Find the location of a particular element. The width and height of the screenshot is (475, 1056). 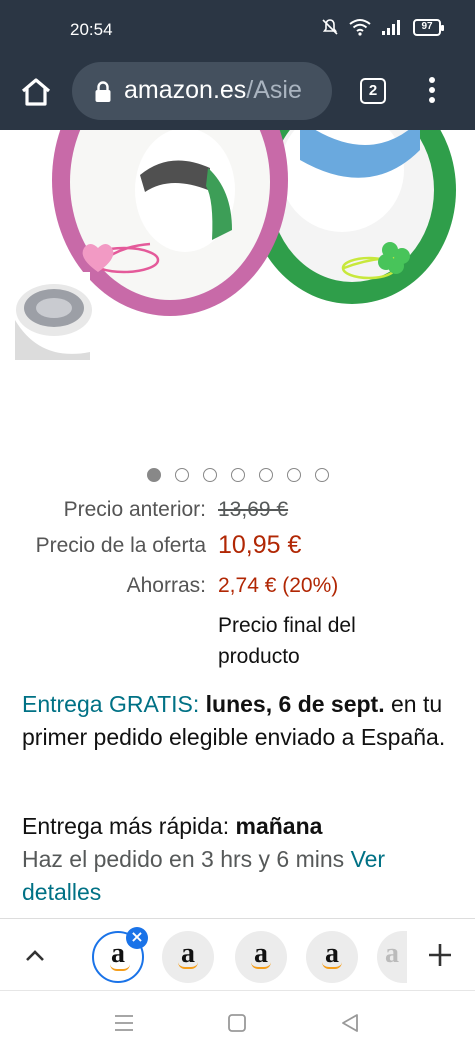

status-icons: 97 is located at coordinates (382, 27).